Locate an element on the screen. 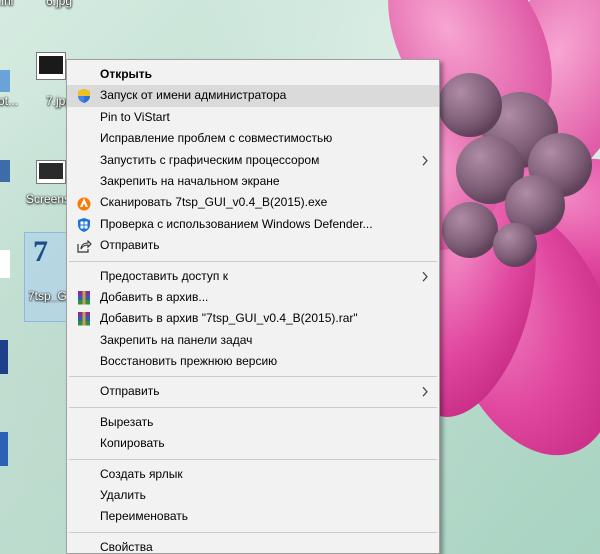 The height and width of the screenshot is (554, 600). menu-item-create-shortcut: Создать ярлык is located at coordinates (253, 474).